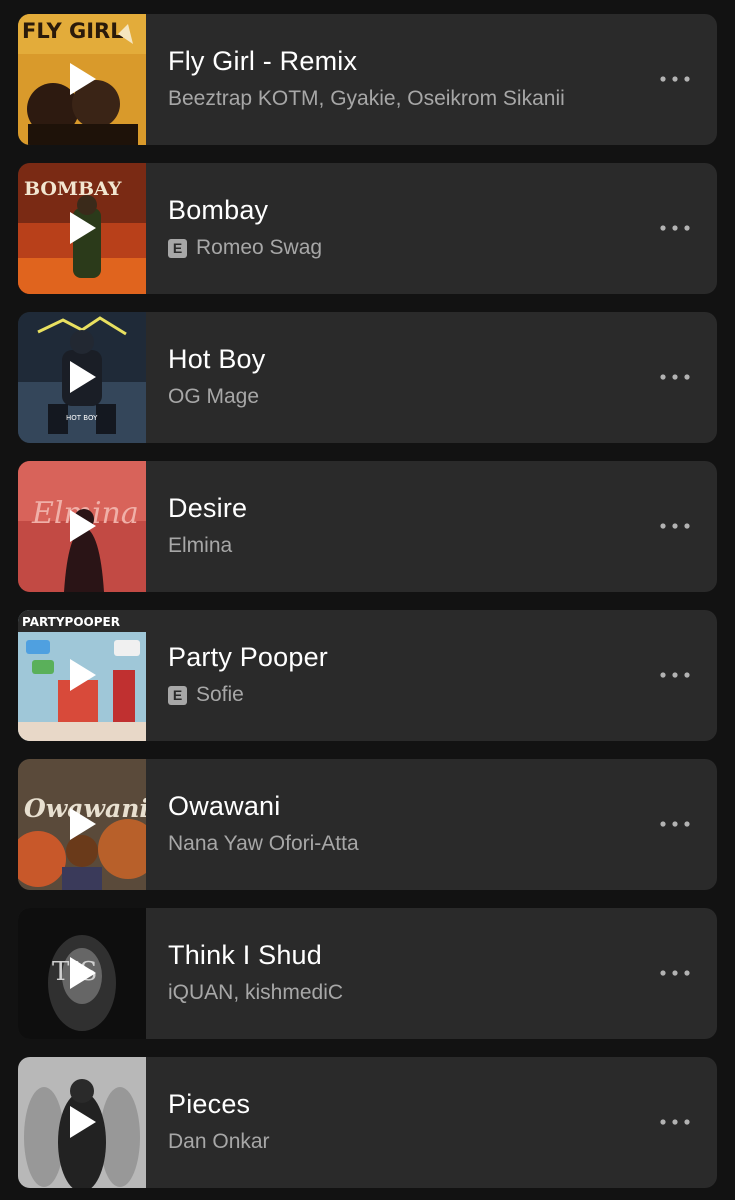 The image size is (735, 1200). I want to click on artist-names: OG Mage, so click(213, 397).